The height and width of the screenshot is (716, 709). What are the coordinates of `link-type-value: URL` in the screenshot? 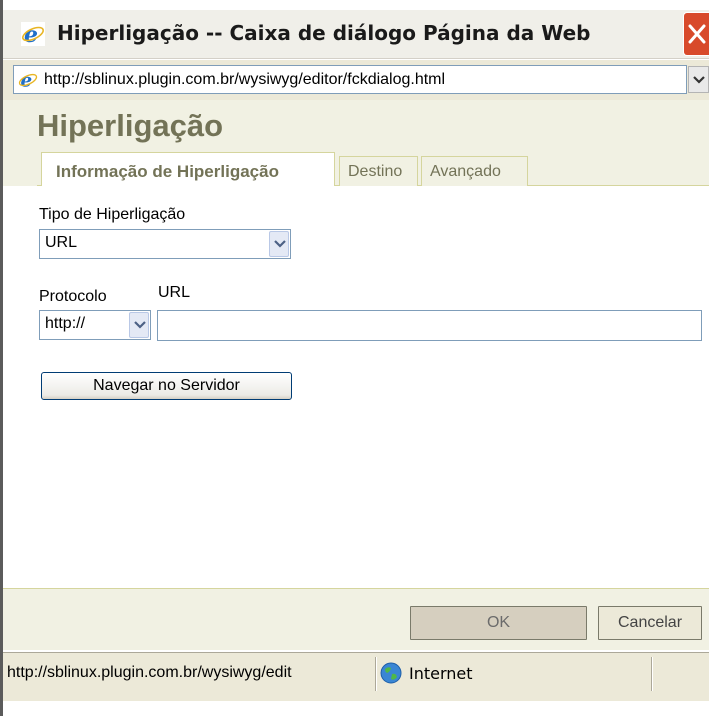 It's located at (61, 242).